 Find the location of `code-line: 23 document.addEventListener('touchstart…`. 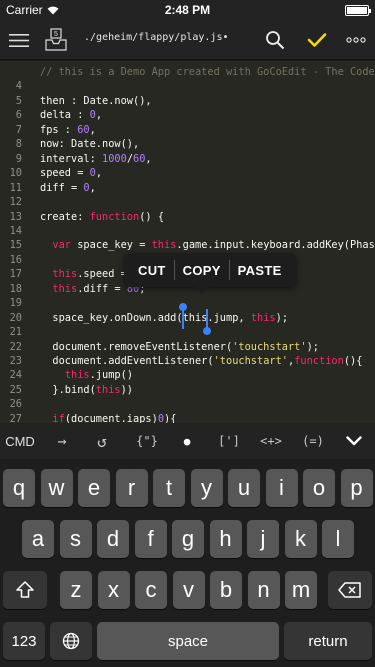

code-line: 23 document.addEventListener('touchstart… is located at coordinates (187, 362).